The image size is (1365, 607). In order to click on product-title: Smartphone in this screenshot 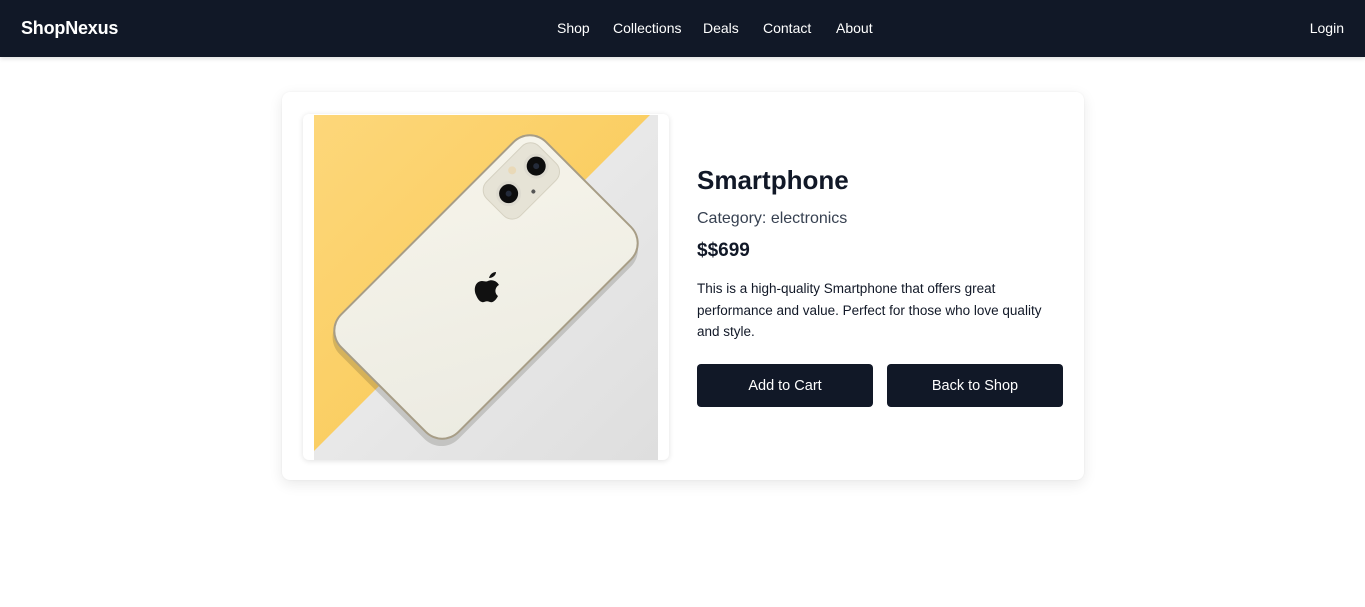, I will do `click(773, 180)`.